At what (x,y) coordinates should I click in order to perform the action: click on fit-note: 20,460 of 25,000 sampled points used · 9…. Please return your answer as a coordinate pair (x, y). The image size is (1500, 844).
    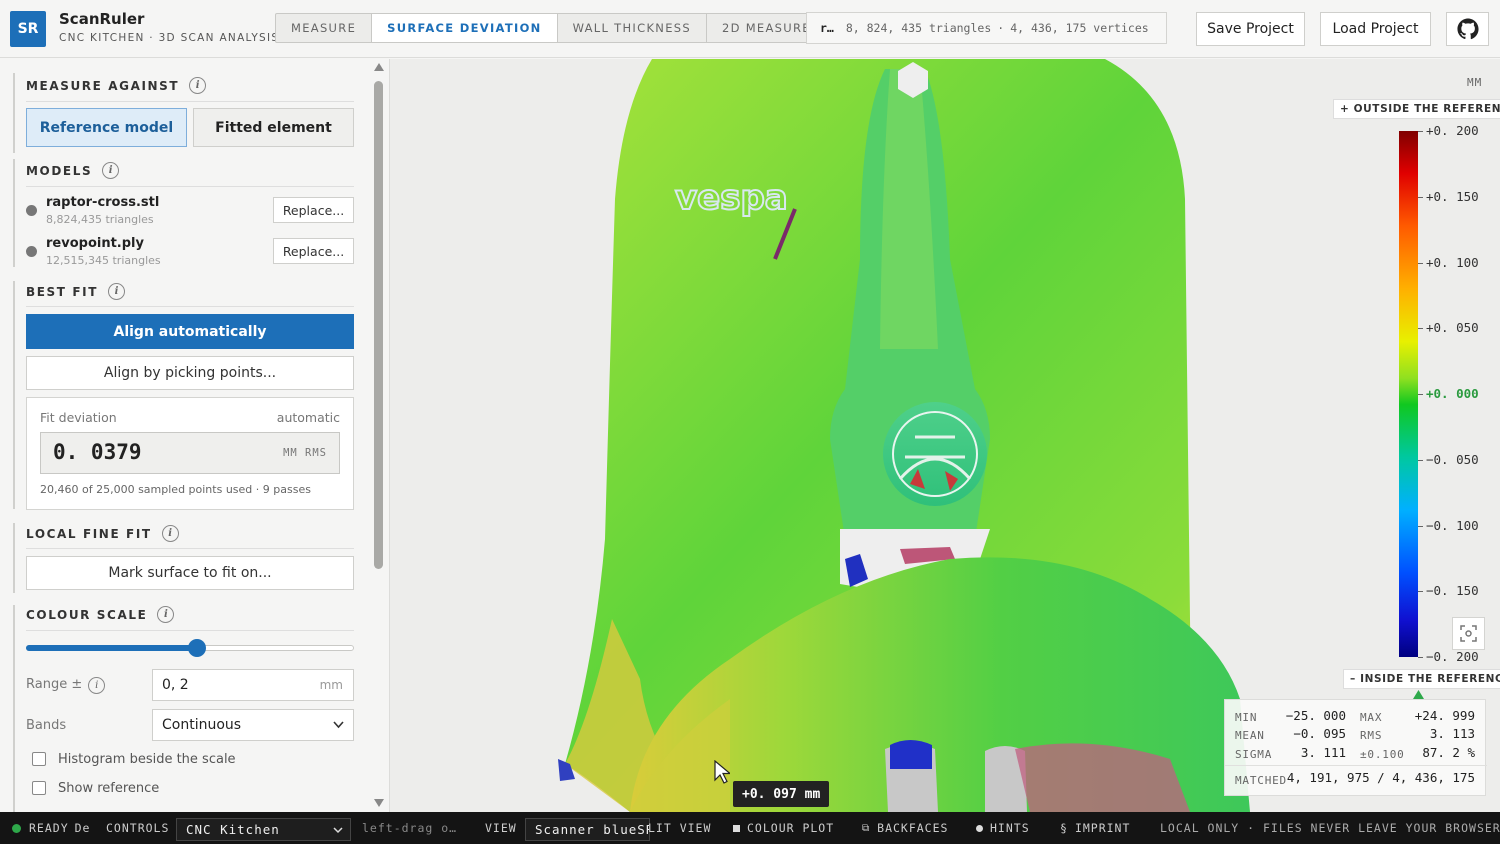
    Looking at the image, I should click on (175, 489).